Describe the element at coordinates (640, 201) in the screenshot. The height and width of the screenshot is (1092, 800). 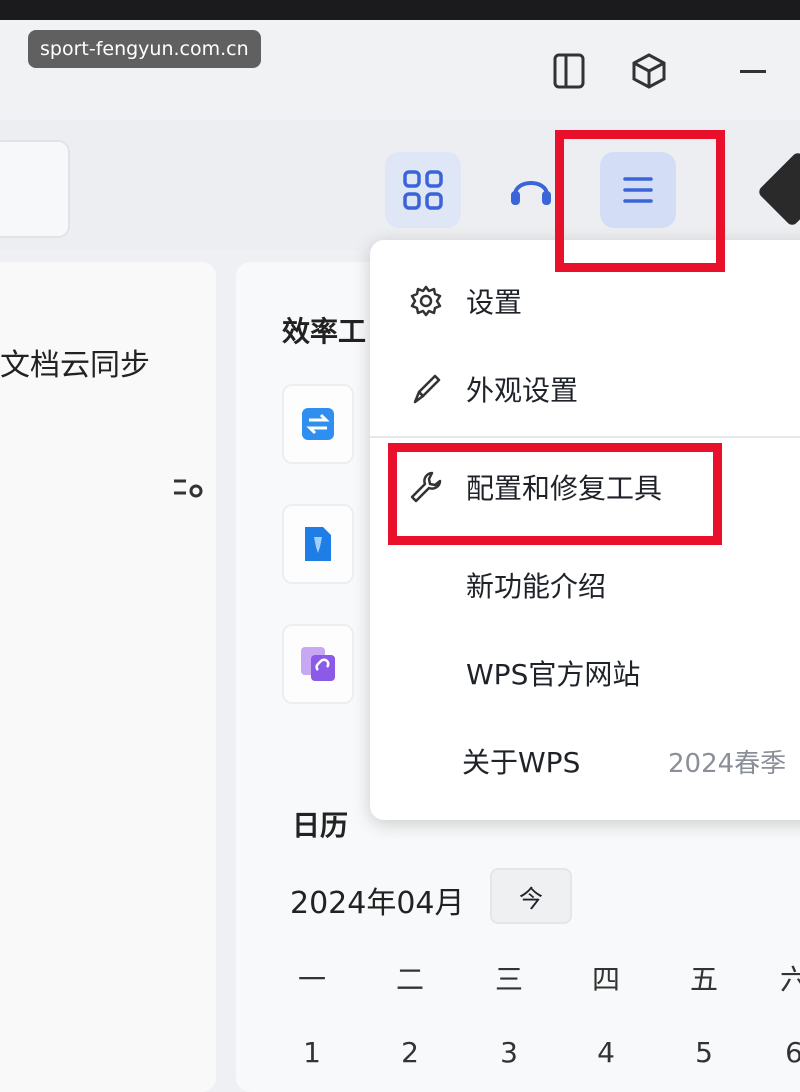
I see `highlight-box-menu-button` at that location.